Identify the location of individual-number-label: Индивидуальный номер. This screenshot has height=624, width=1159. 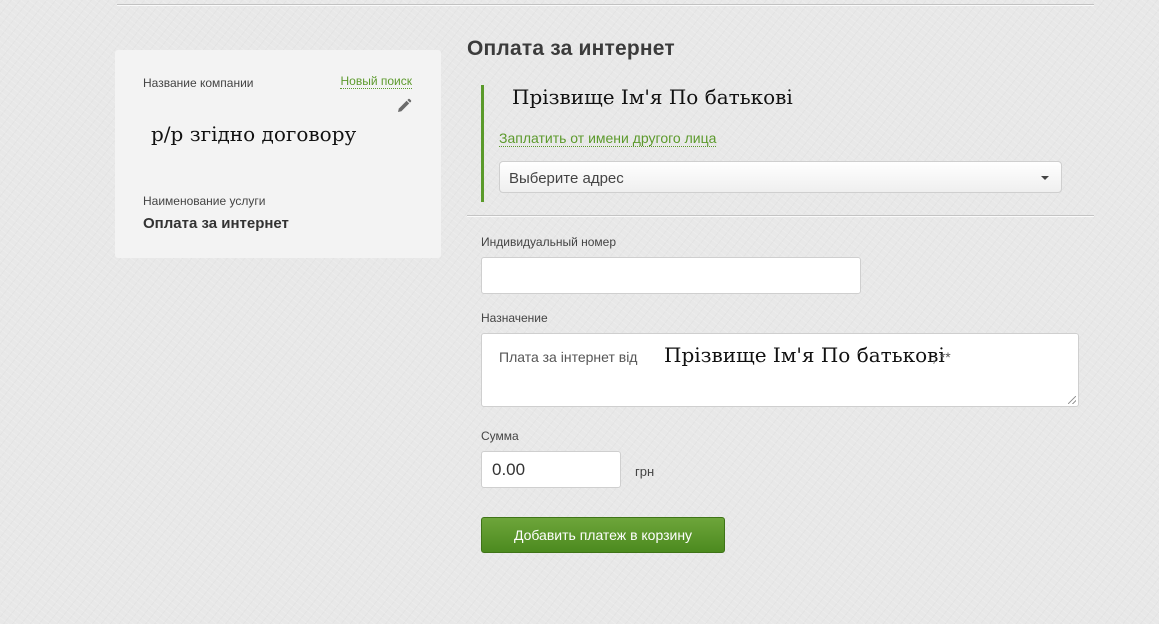
(549, 242).